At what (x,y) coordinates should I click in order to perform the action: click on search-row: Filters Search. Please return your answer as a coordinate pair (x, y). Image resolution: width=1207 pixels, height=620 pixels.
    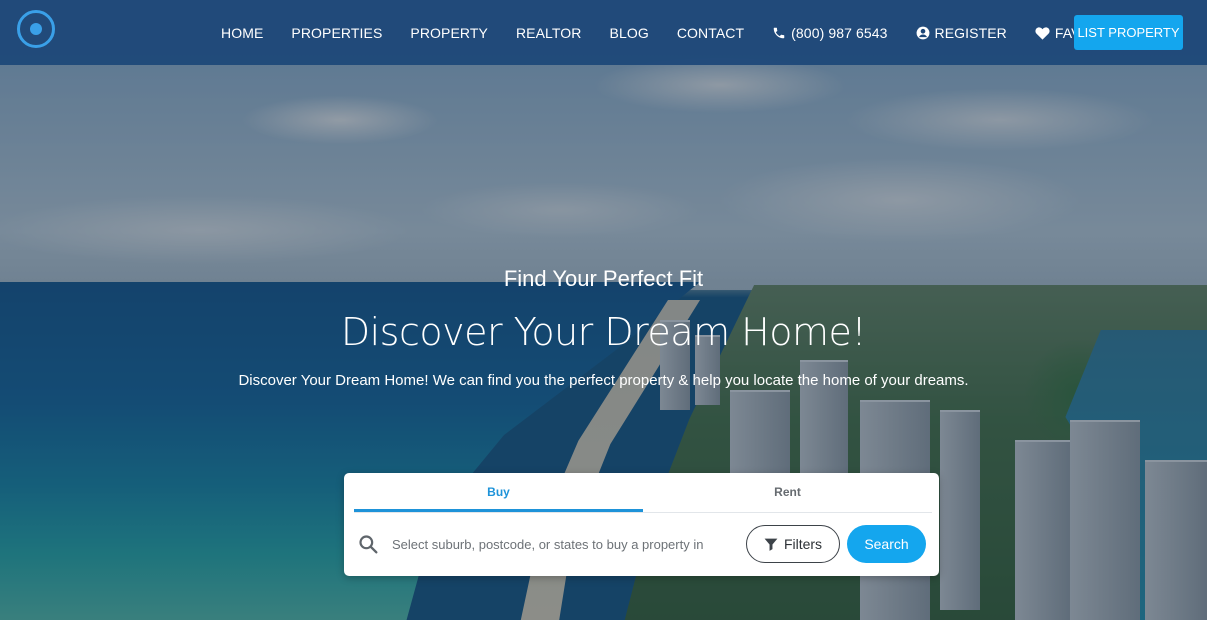
    Looking at the image, I should click on (643, 544).